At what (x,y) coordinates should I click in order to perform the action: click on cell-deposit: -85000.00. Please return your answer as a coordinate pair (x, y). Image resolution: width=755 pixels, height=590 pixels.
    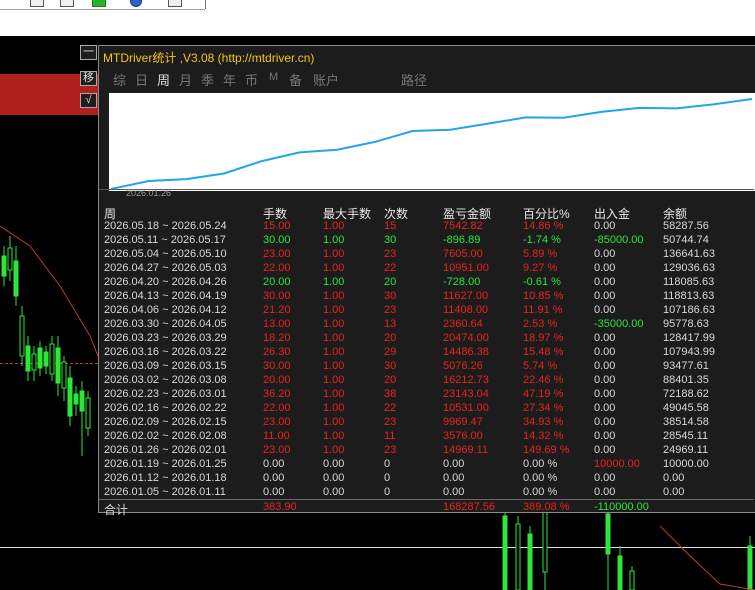
    Looking at the image, I should click on (619, 240).